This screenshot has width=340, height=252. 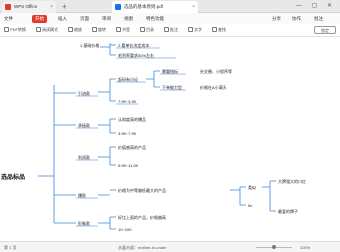 What do you see at coordinates (13, 178) in the screenshot?
I see `mindmap-root: 选品标品` at bounding box center [13, 178].